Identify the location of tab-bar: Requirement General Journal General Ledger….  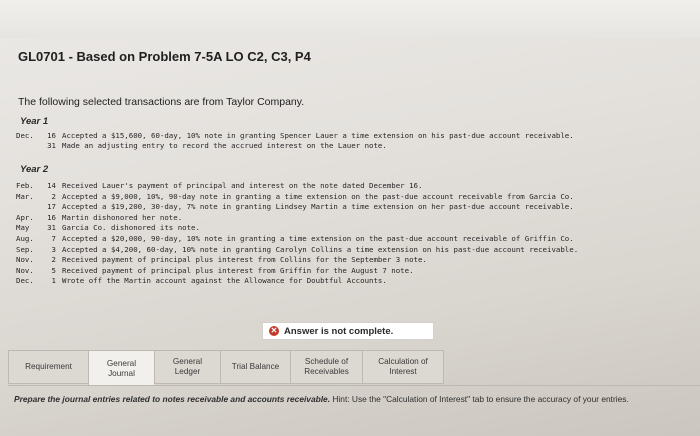
(243, 368).